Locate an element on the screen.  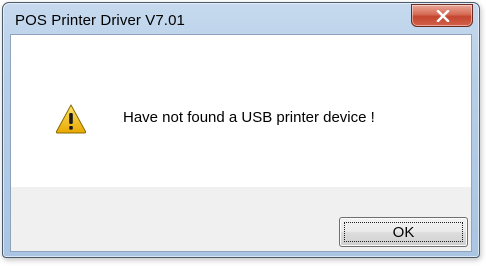
close-button is located at coordinates (442, 15).